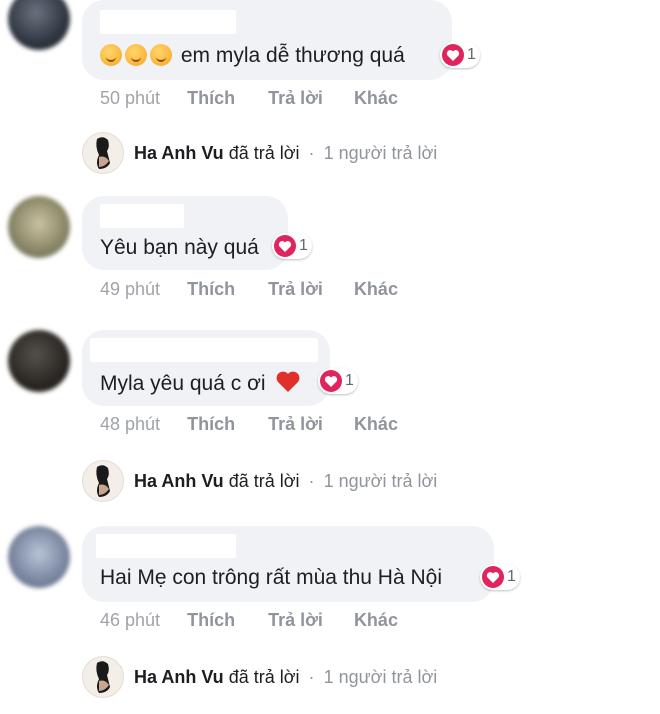  Describe the element at coordinates (130, 620) in the screenshot. I see `comment-time: 46 phút` at that location.